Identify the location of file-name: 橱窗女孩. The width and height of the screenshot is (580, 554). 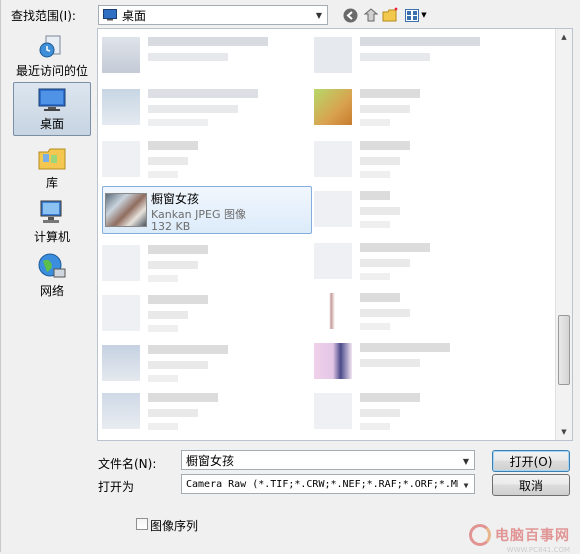
(175, 199).